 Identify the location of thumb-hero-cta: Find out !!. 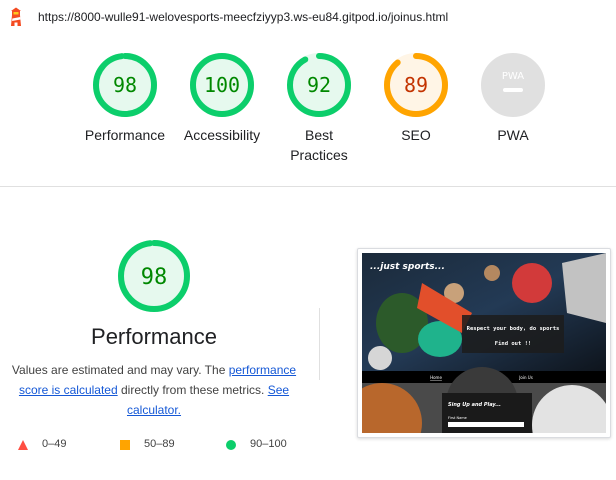
(513, 344).